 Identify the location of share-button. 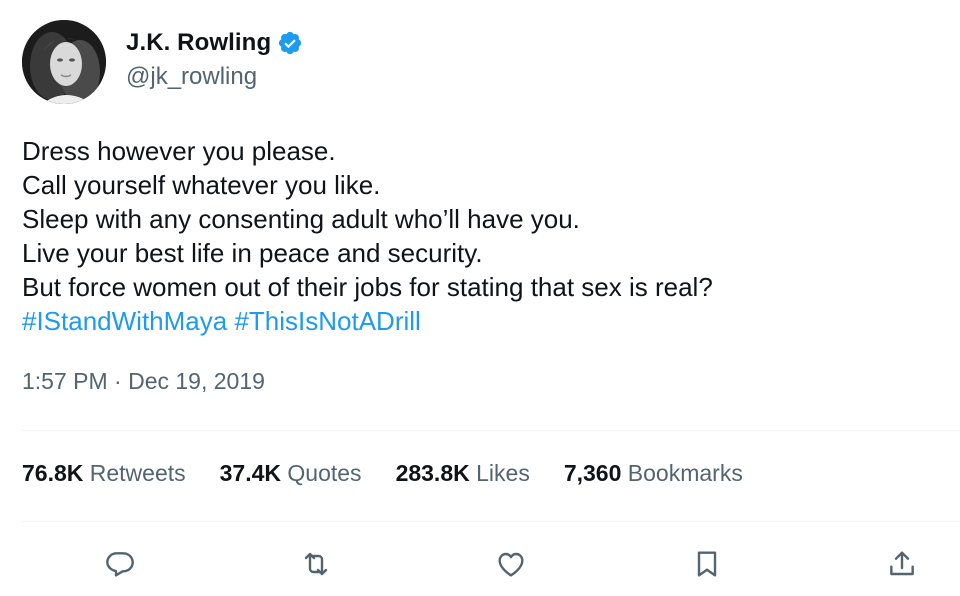
(902, 564).